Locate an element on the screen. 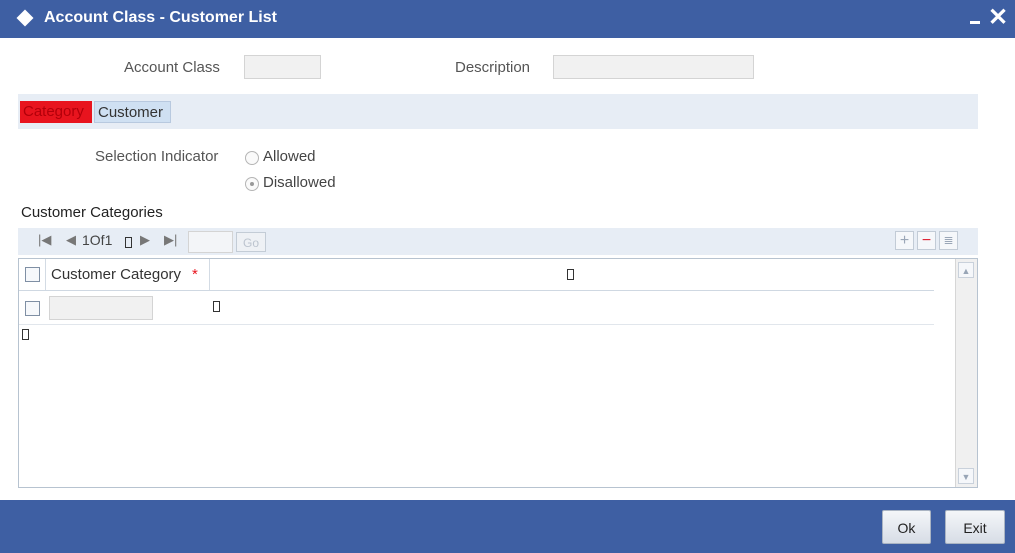 The width and height of the screenshot is (1015, 553). account-class-field is located at coordinates (282, 67).